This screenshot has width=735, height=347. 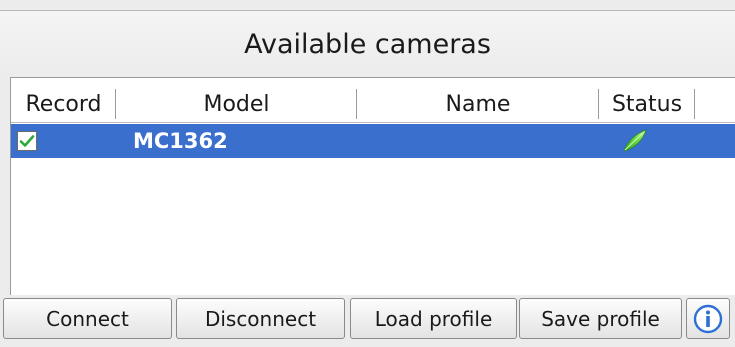 I want to click on column-header-model: Model, so click(x=236, y=104).